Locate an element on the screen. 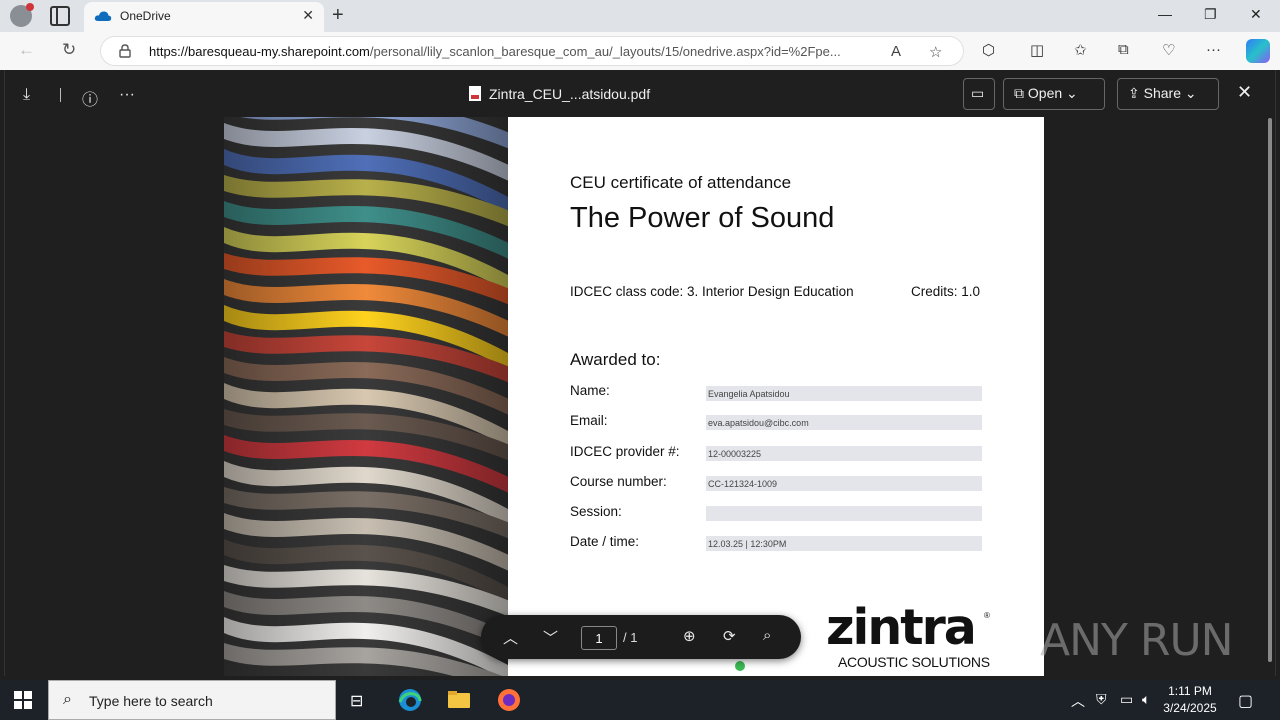 The width and height of the screenshot is (1280, 720). tab-onedrive: OneDrive ✕ is located at coordinates (204, 17).